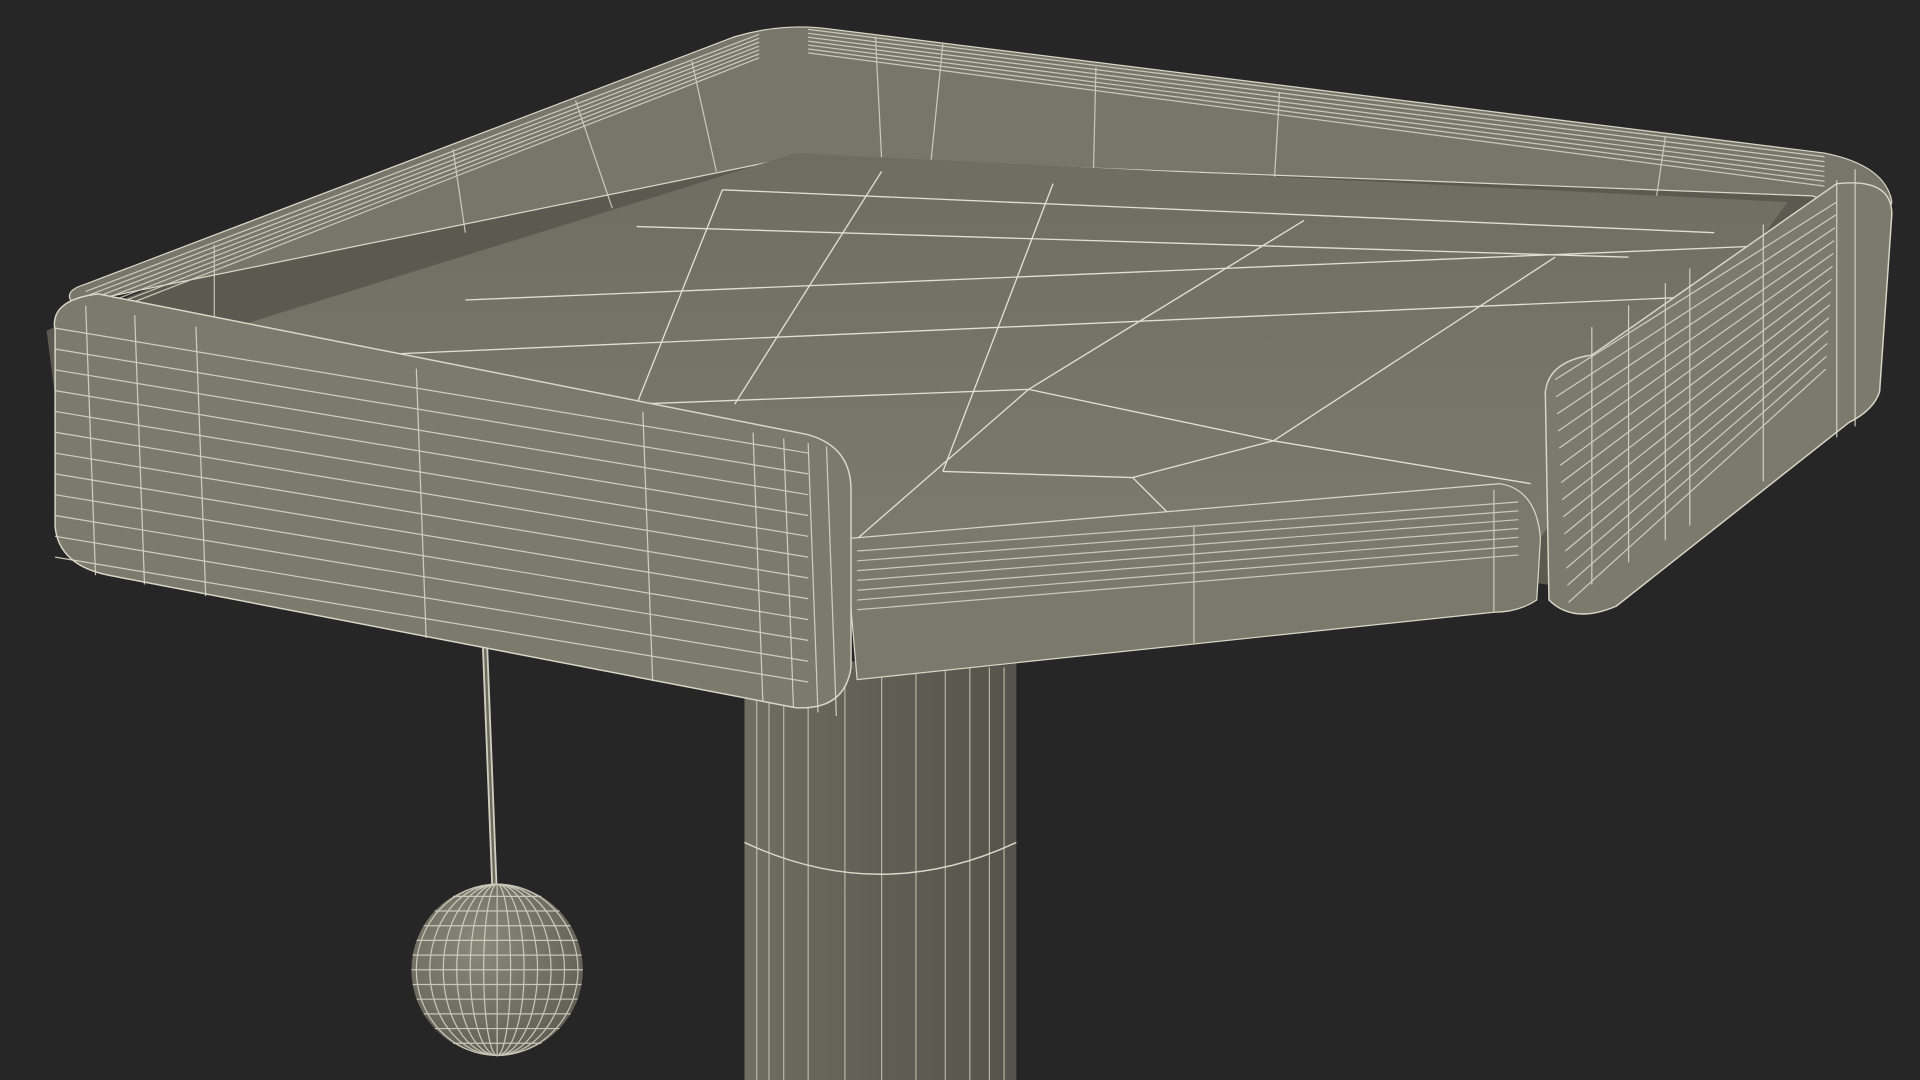 The width and height of the screenshot is (1920, 1080). What do you see at coordinates (880, 870) in the screenshot?
I see `pole` at bounding box center [880, 870].